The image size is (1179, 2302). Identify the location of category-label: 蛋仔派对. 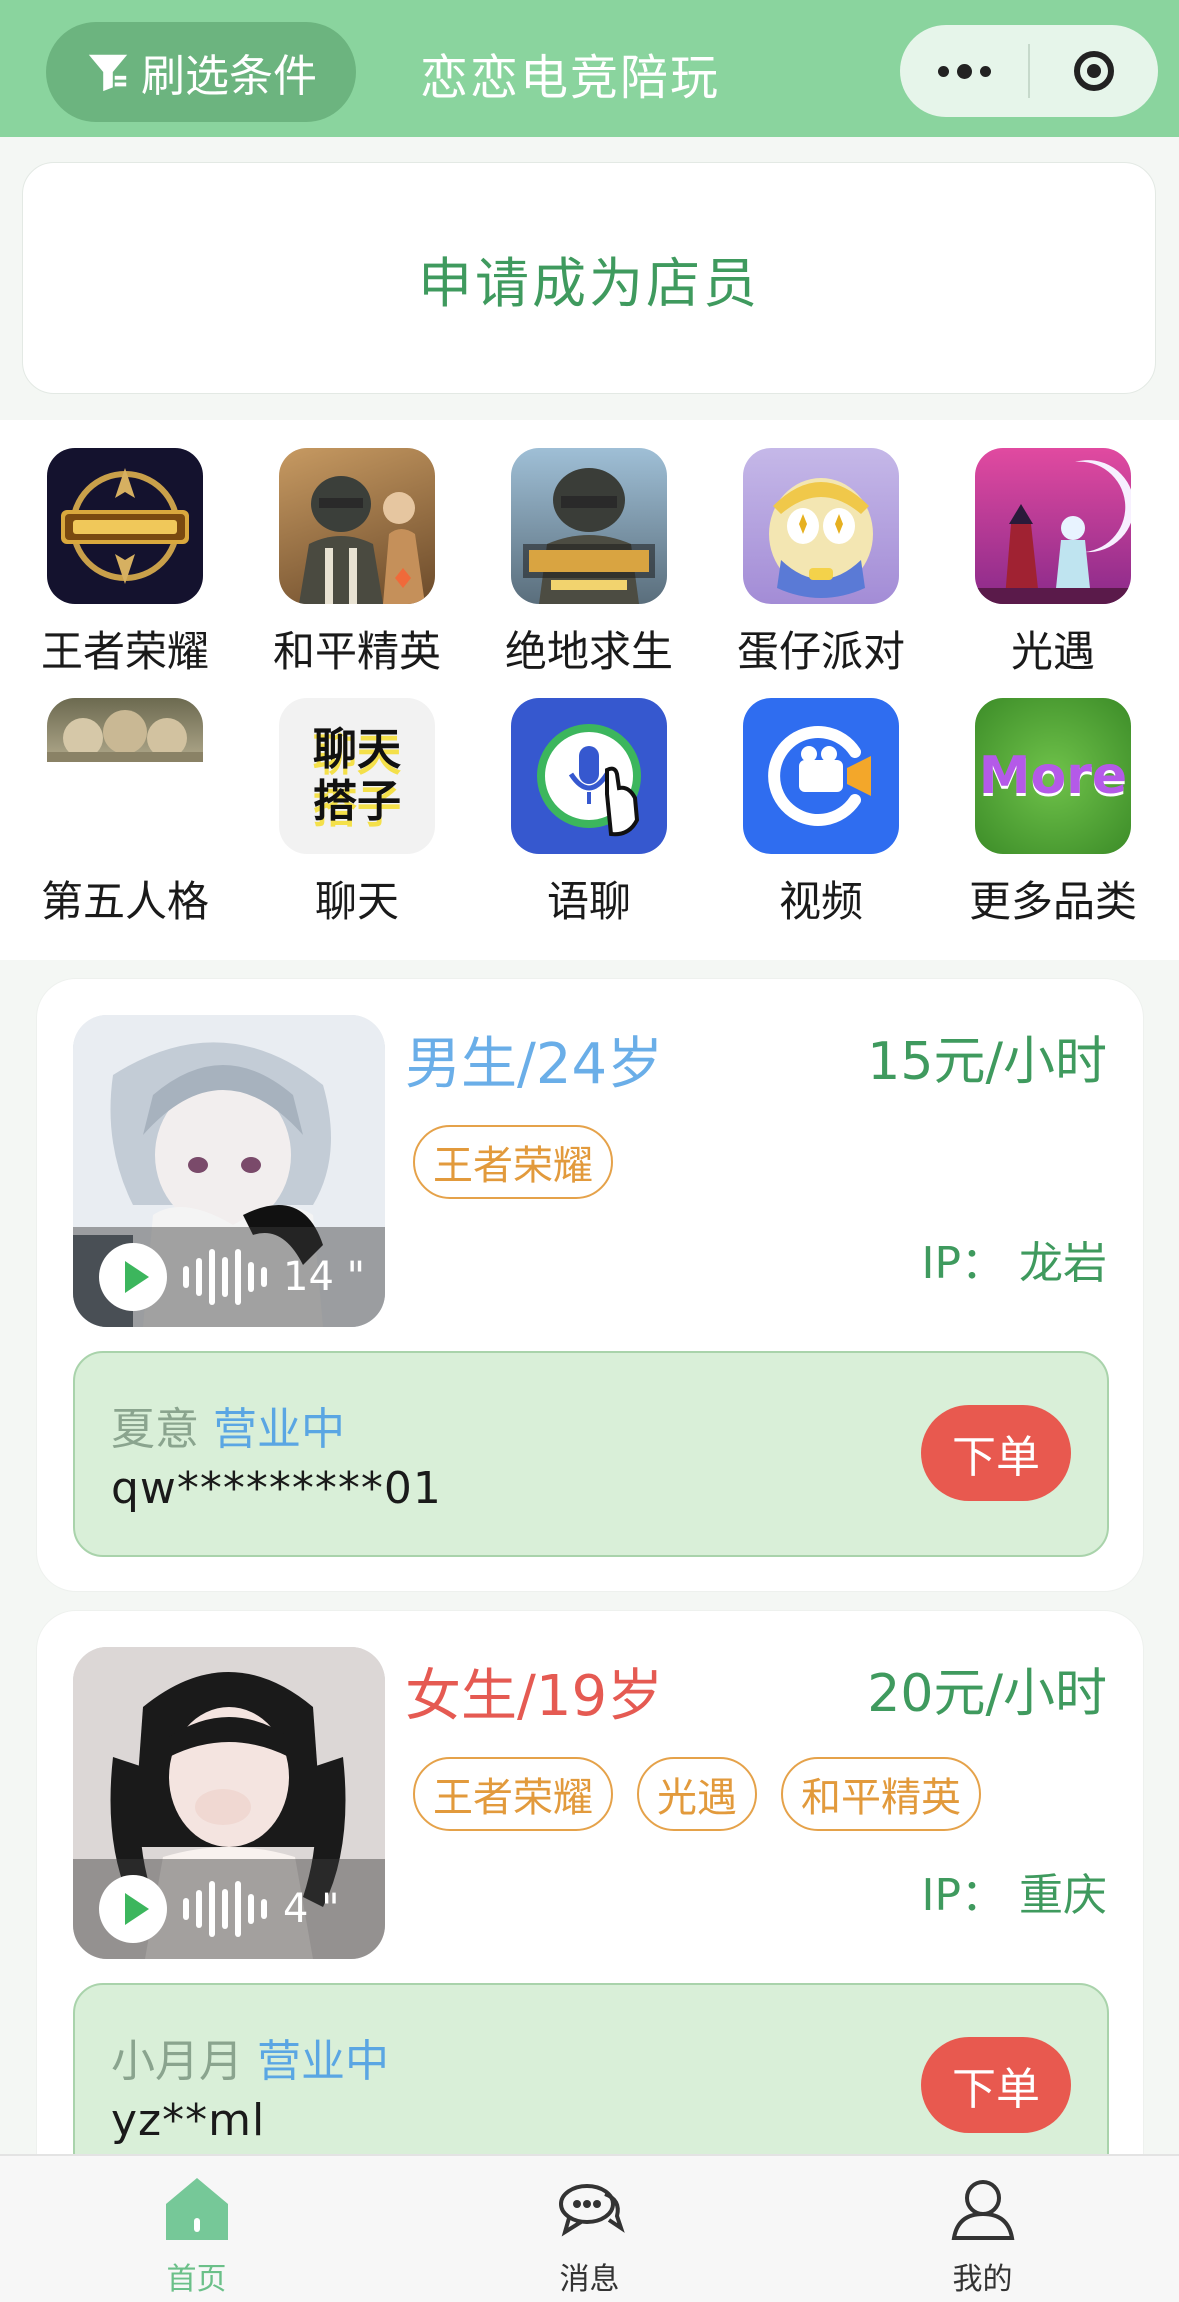
(820, 651).